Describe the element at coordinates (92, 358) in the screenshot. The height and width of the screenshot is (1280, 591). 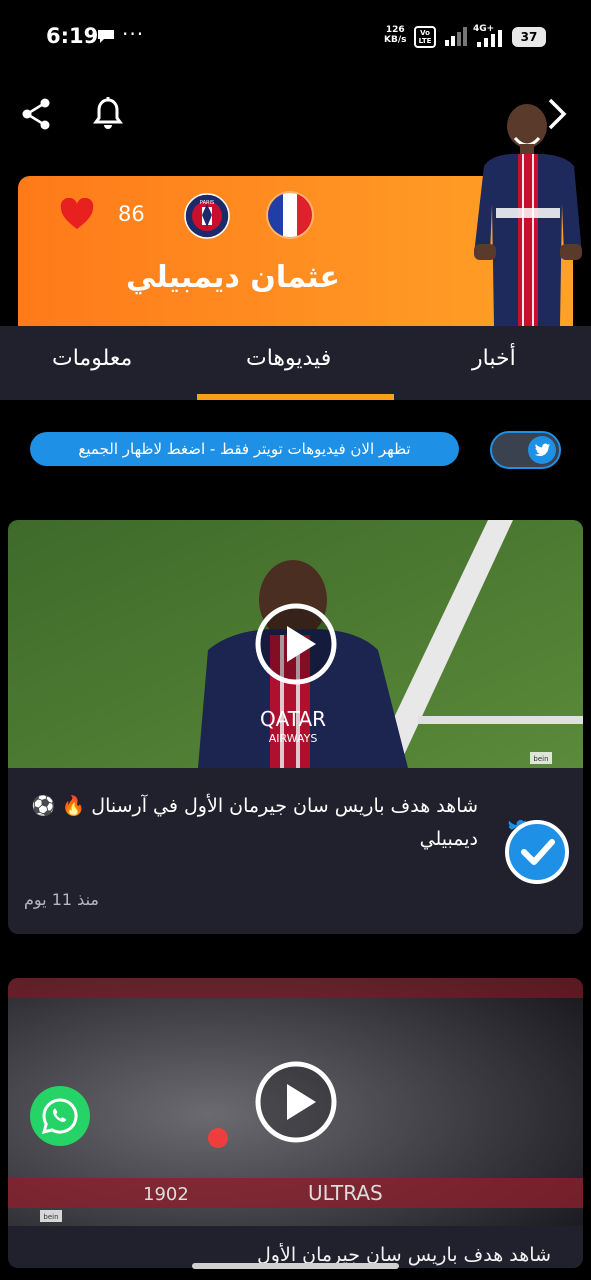
I see `tab-info: معلومات` at that location.